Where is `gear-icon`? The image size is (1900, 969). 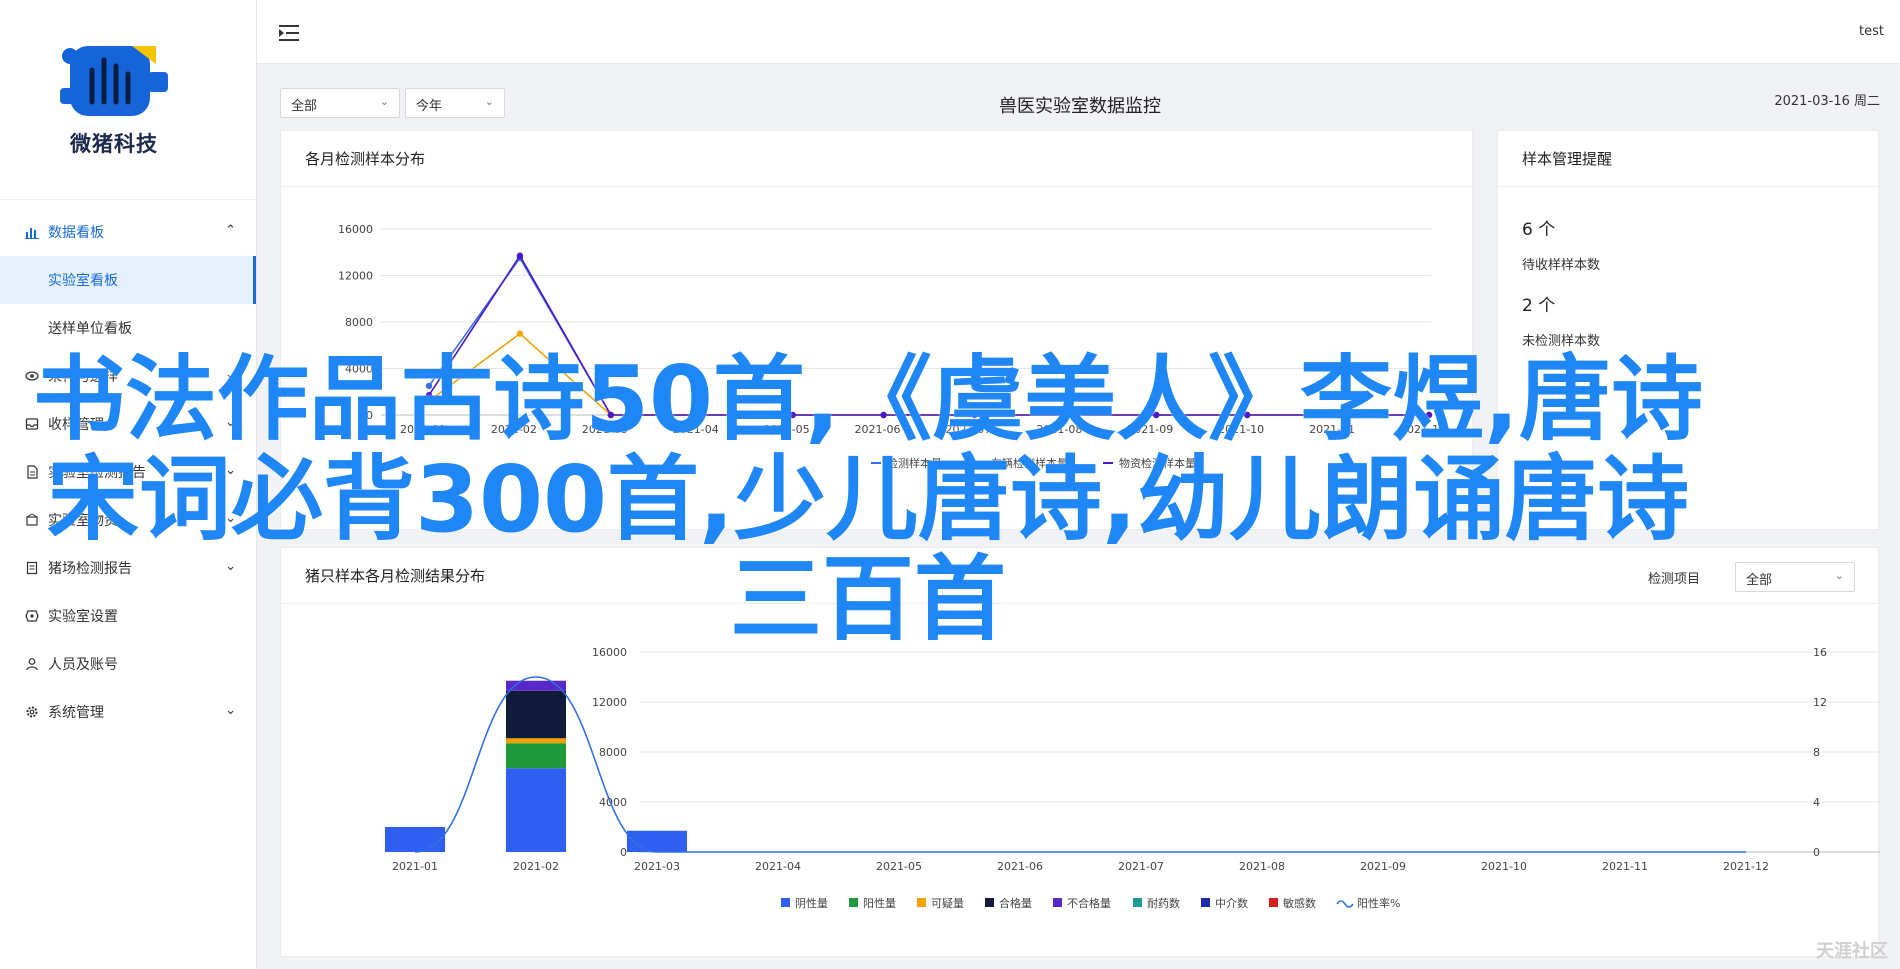 gear-icon is located at coordinates (32, 712).